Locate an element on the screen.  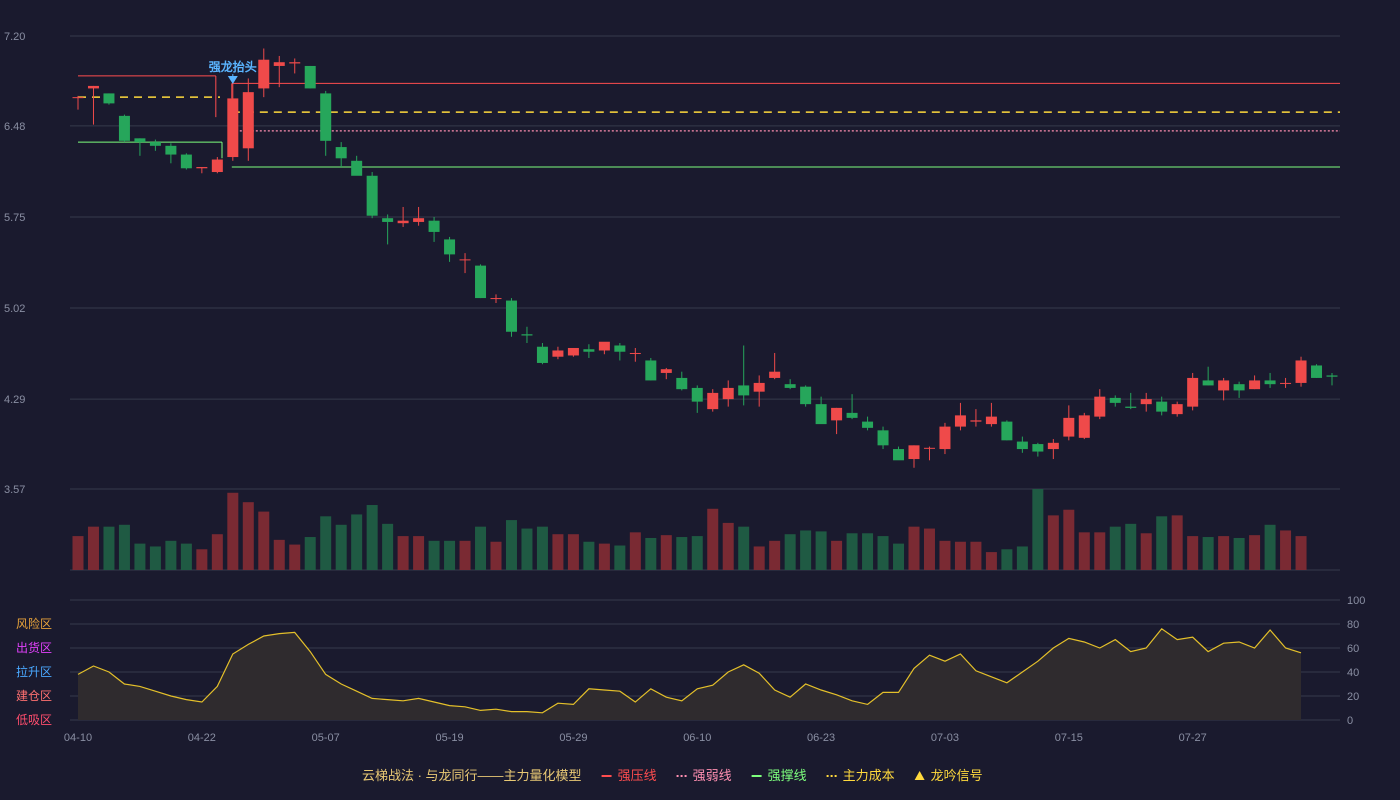
x-tick-label: 05-07 is located at coordinates (326, 738).